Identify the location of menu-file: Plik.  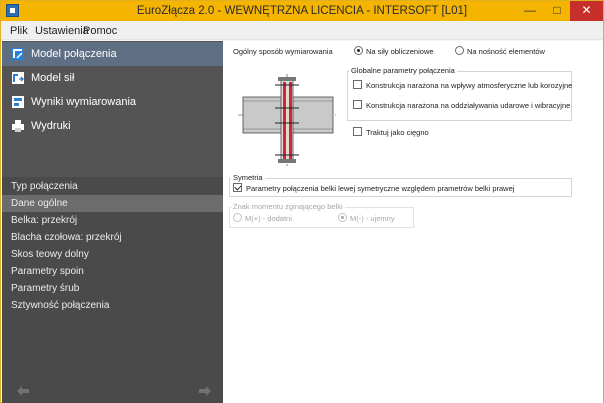
(19, 31).